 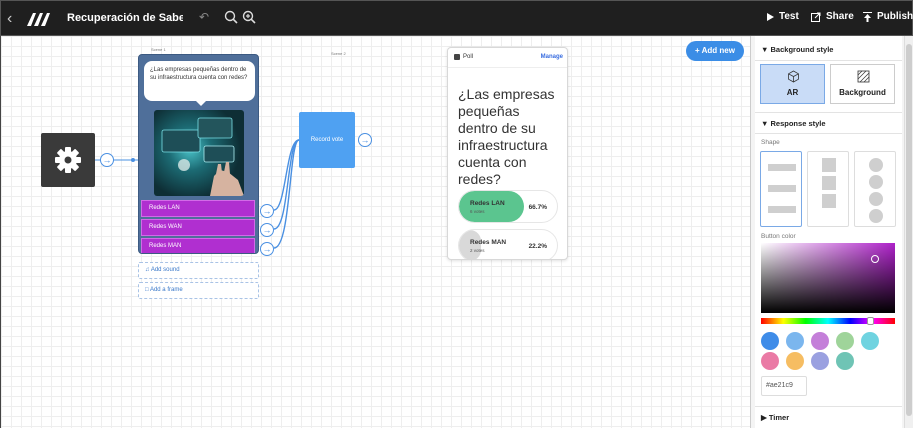 What do you see at coordinates (778, 236) in the screenshot?
I see `button-color-label: Button color` at bounding box center [778, 236].